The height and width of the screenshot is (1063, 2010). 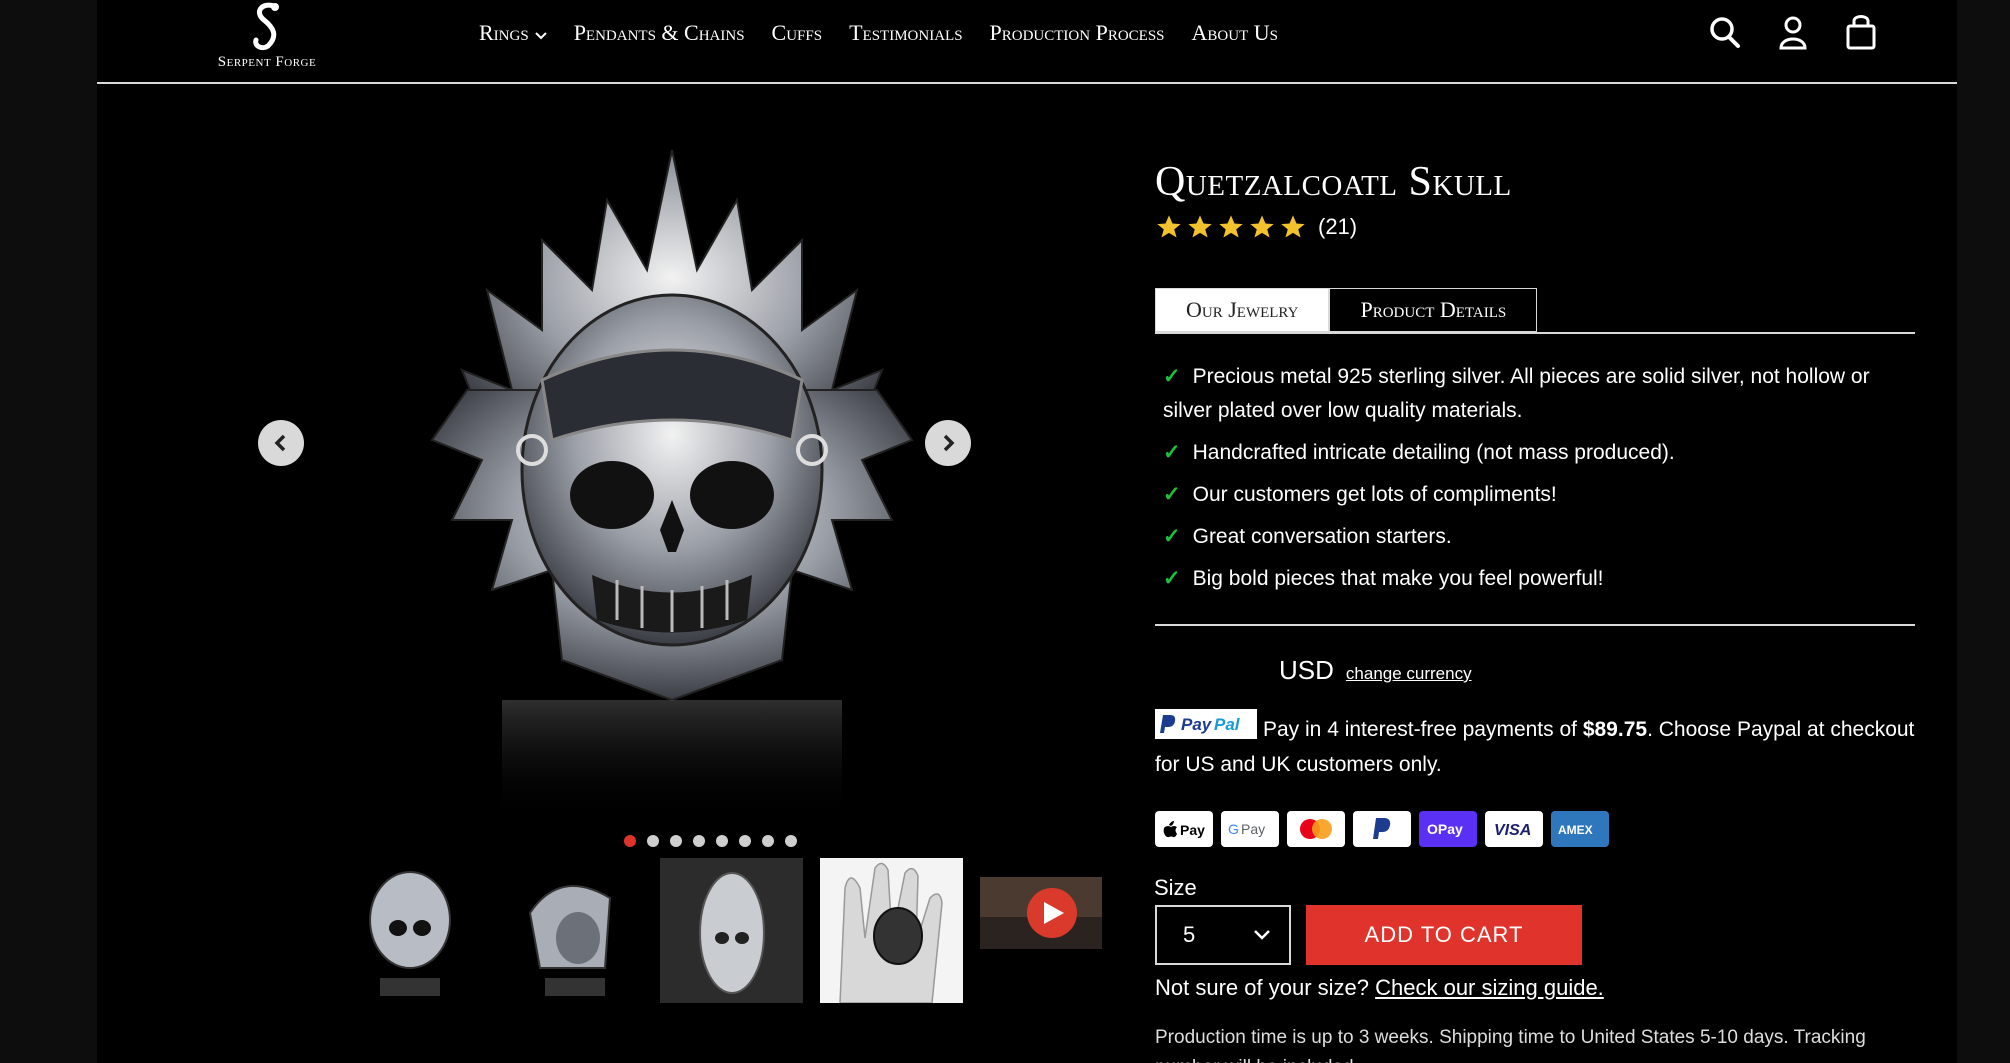 What do you see at coordinates (1409, 674) in the screenshot?
I see `change-currency-link: change currency` at bounding box center [1409, 674].